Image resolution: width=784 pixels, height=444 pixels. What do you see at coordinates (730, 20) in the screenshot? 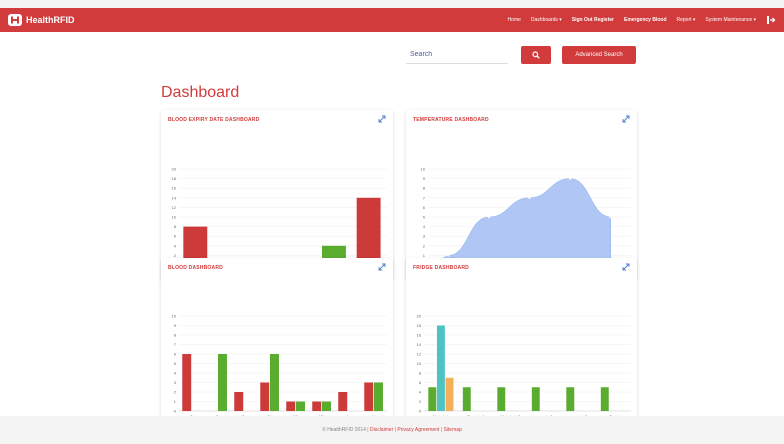
I see `nav-item-system-maintenance: System Maintenance ▾` at bounding box center [730, 20].